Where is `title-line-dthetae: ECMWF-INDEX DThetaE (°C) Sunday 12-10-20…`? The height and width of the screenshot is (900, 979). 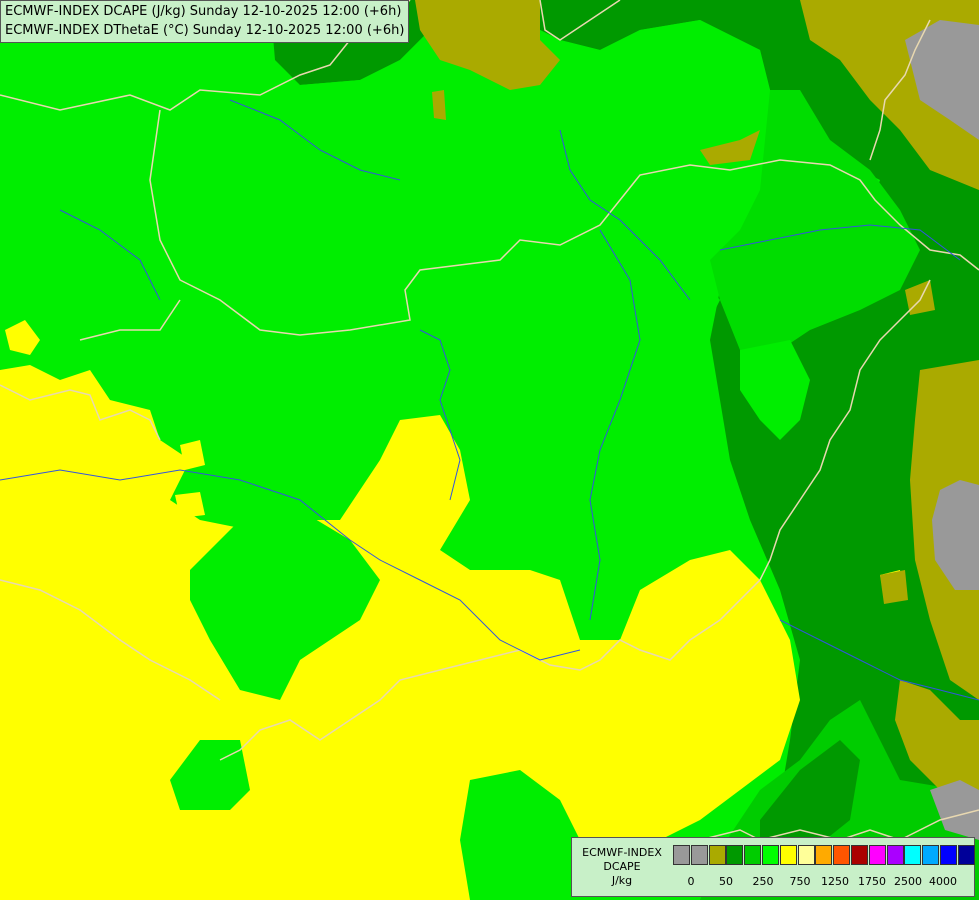
title-line-dthetae: ECMWF-INDEX DThetaE (°C) Sunday 12-10-20… is located at coordinates (205, 30).